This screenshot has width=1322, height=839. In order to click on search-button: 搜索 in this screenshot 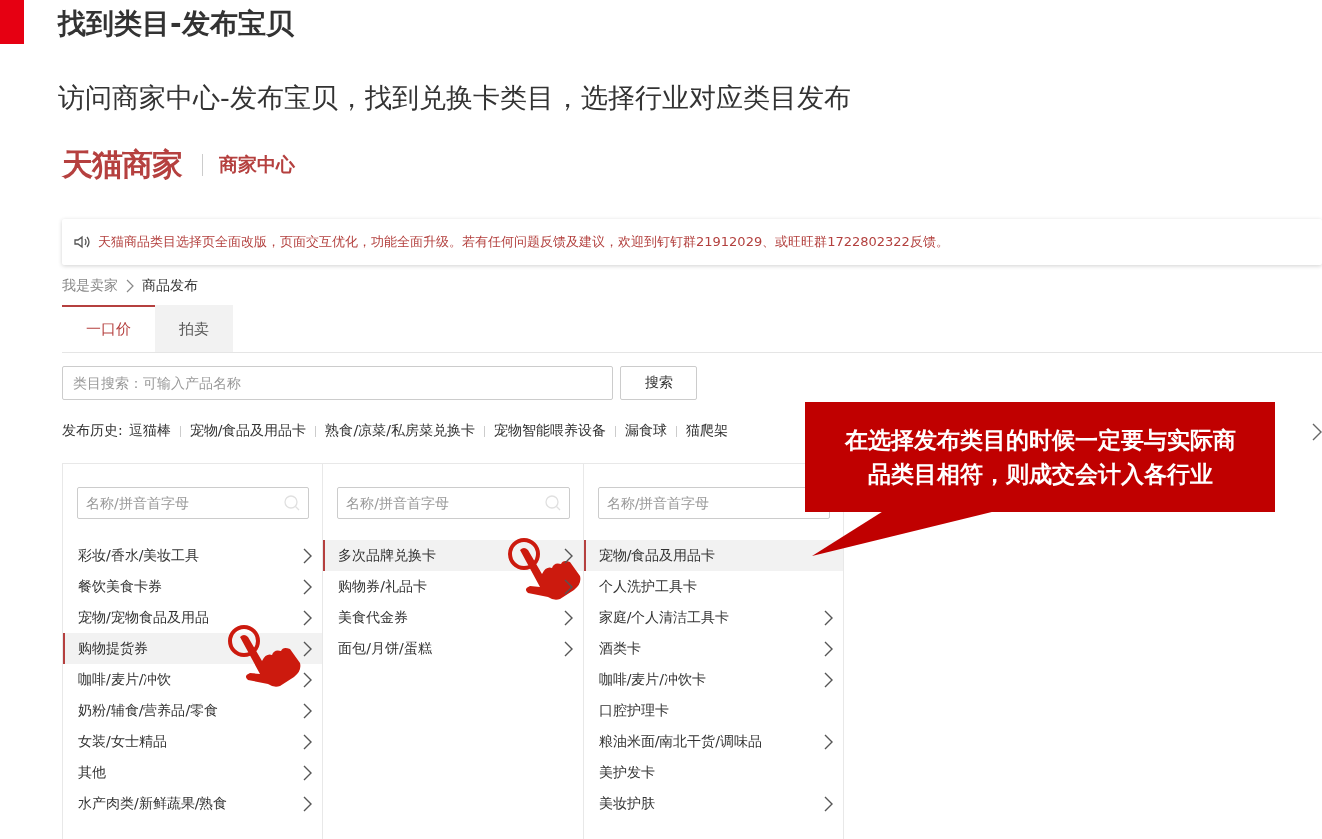, I will do `click(658, 383)`.